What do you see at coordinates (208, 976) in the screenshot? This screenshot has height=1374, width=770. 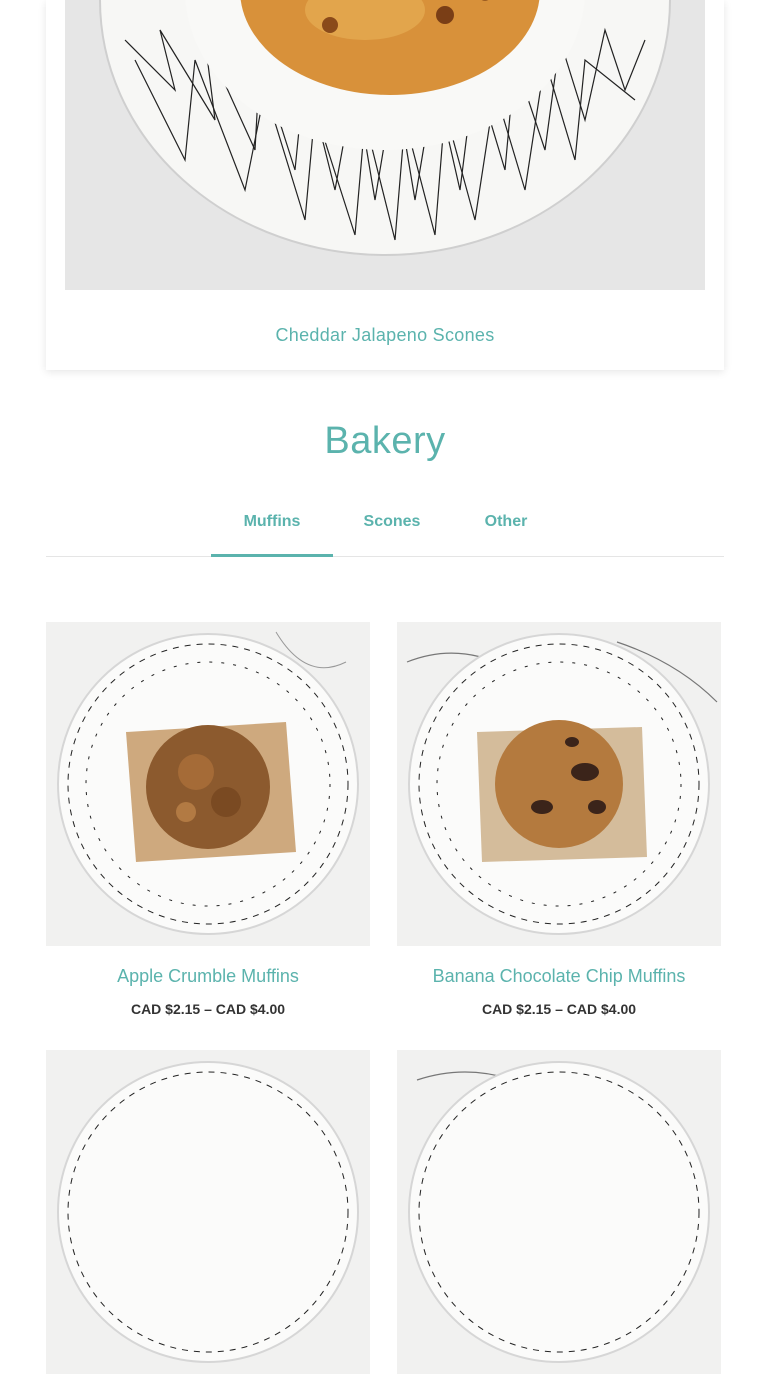 I see `product-name: Apple Crumble Muffins` at bounding box center [208, 976].